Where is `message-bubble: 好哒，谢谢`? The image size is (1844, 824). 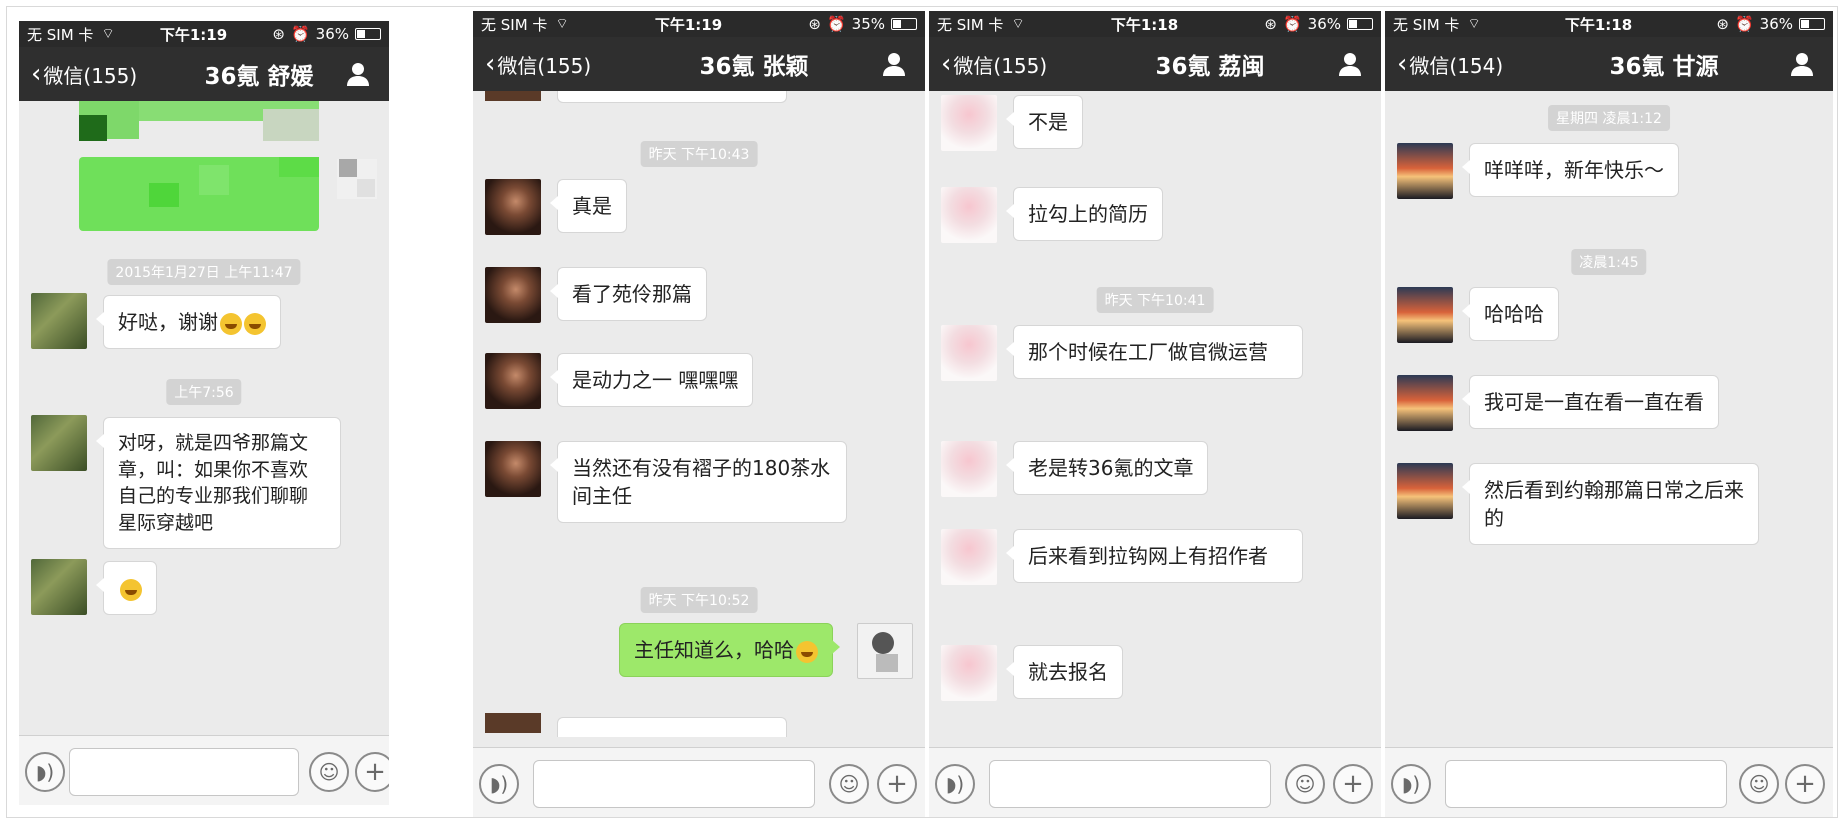 message-bubble: 好哒，谢谢 is located at coordinates (188, 322).